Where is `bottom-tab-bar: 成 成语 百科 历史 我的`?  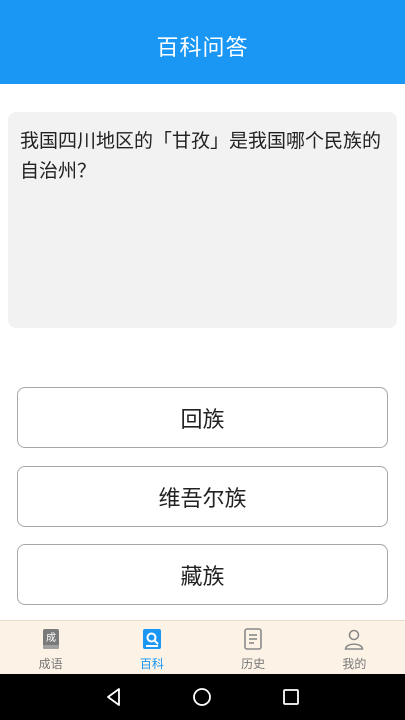 bottom-tab-bar: 成 成语 百科 历史 我的 is located at coordinates (202, 647).